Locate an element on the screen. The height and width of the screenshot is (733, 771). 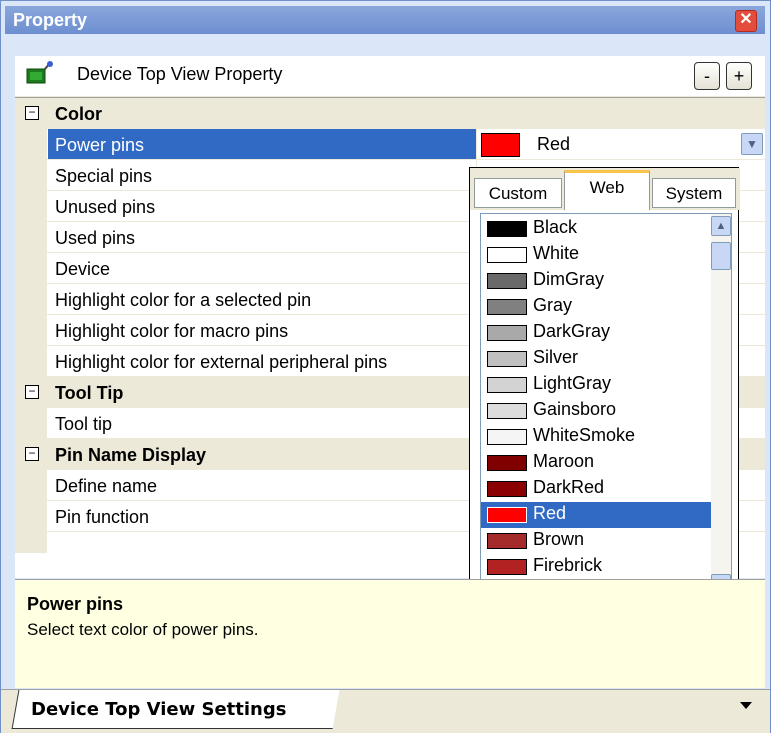
property-name: Tool tip is located at coordinates (84, 424).